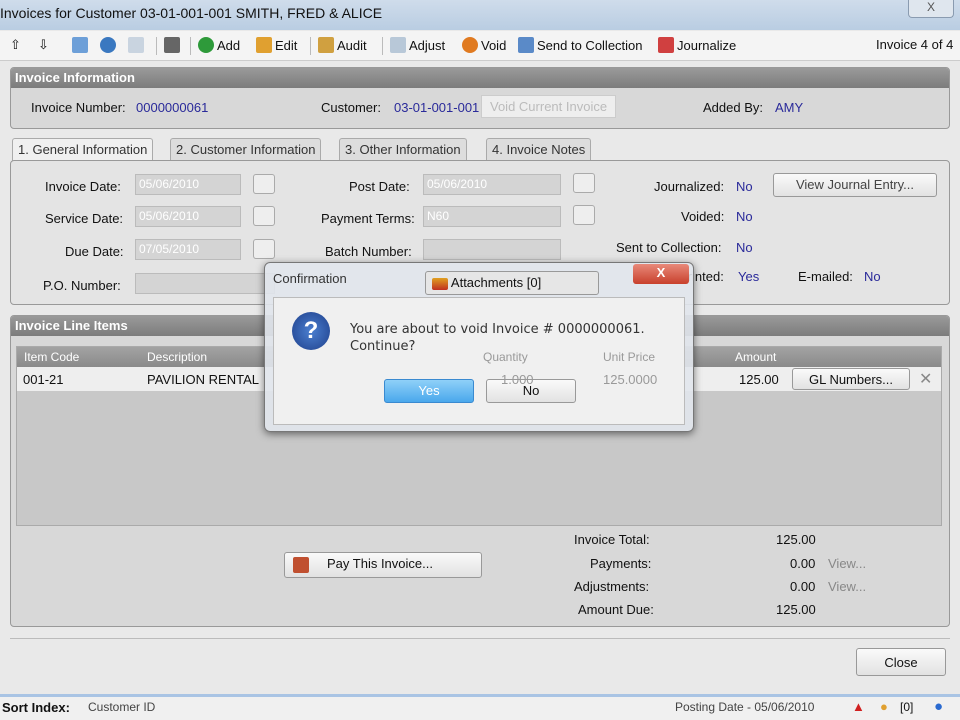  Describe the element at coordinates (36, 707) in the screenshot. I see `sort-index-label: Sort Index:` at that location.